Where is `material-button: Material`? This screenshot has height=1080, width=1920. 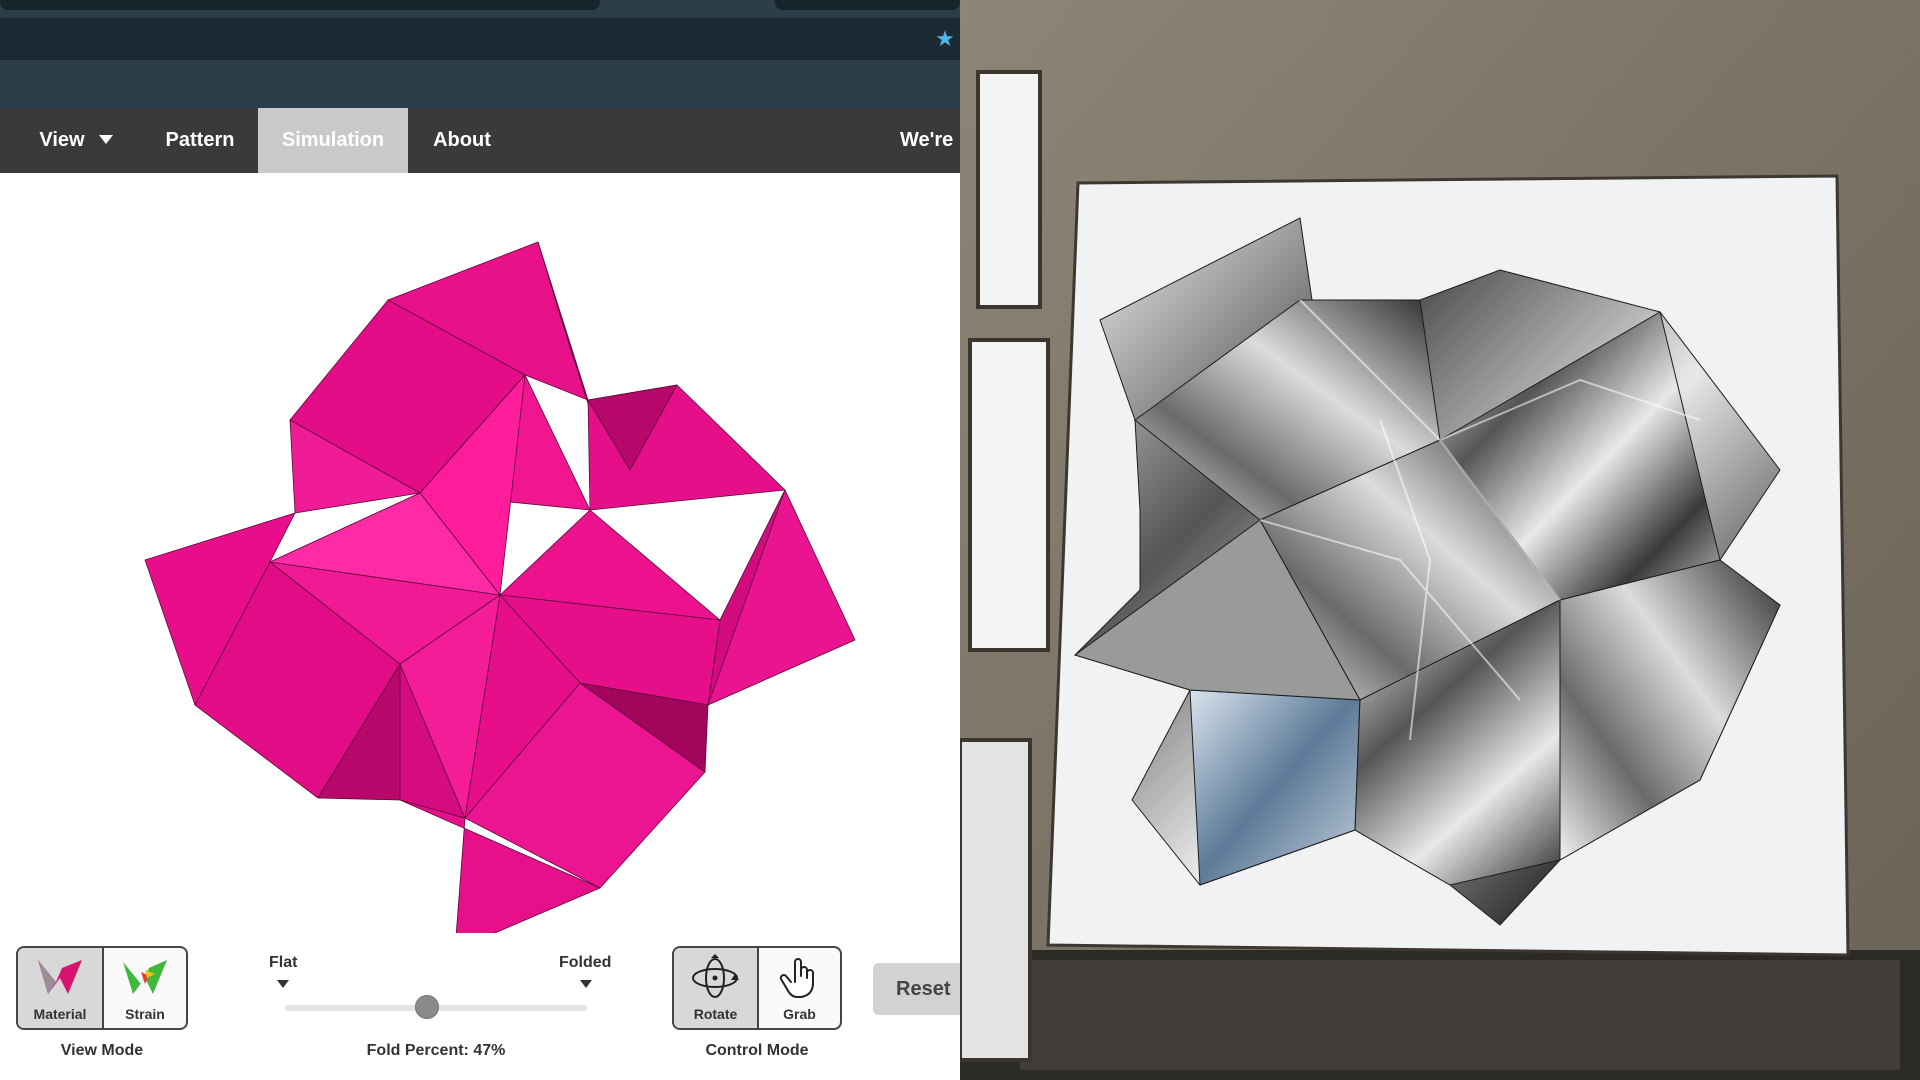 material-button: Material is located at coordinates (60, 988).